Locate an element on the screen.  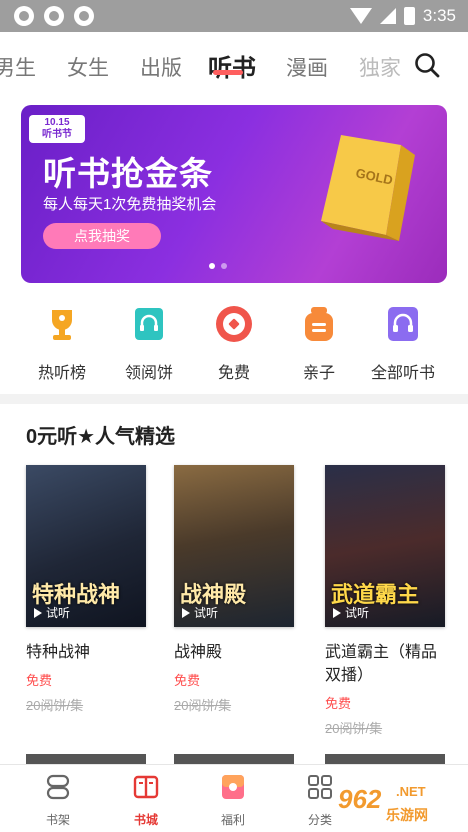
book-card: 武道霸主 试听 武道霸主（精品双播） 免费 20阅饼/集 is located at coordinates (386, 601).